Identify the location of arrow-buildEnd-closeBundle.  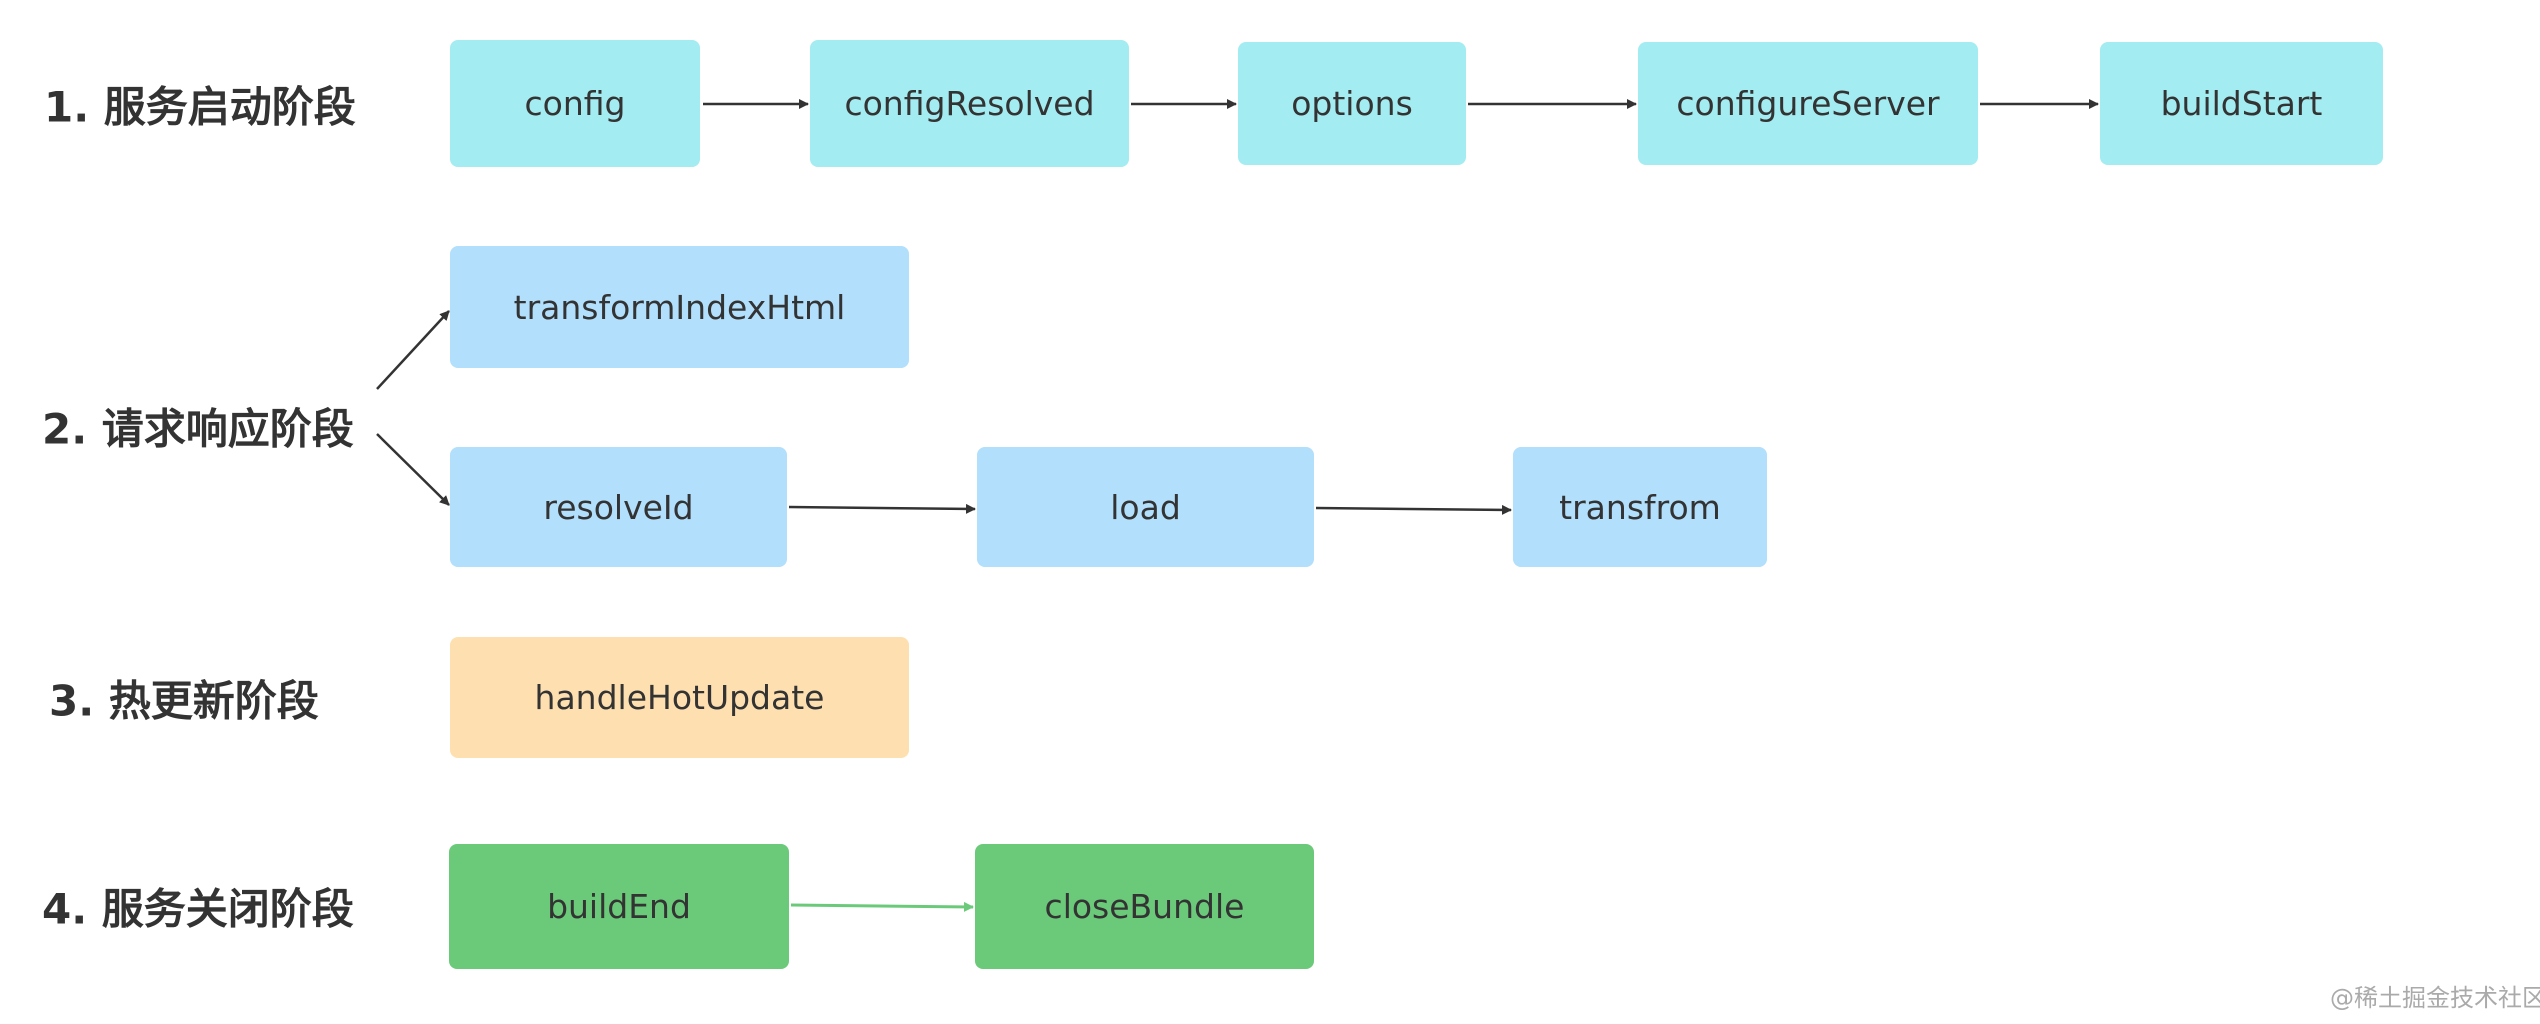
(882, 906).